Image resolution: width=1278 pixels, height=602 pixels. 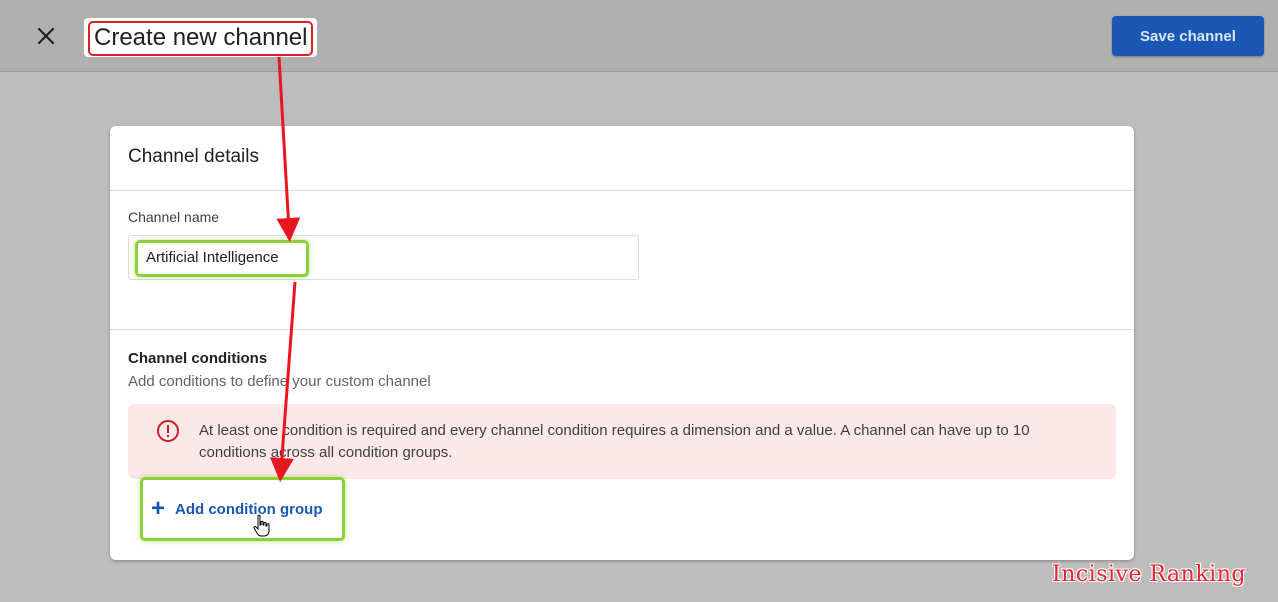 I want to click on close-button, so click(x=46, y=36).